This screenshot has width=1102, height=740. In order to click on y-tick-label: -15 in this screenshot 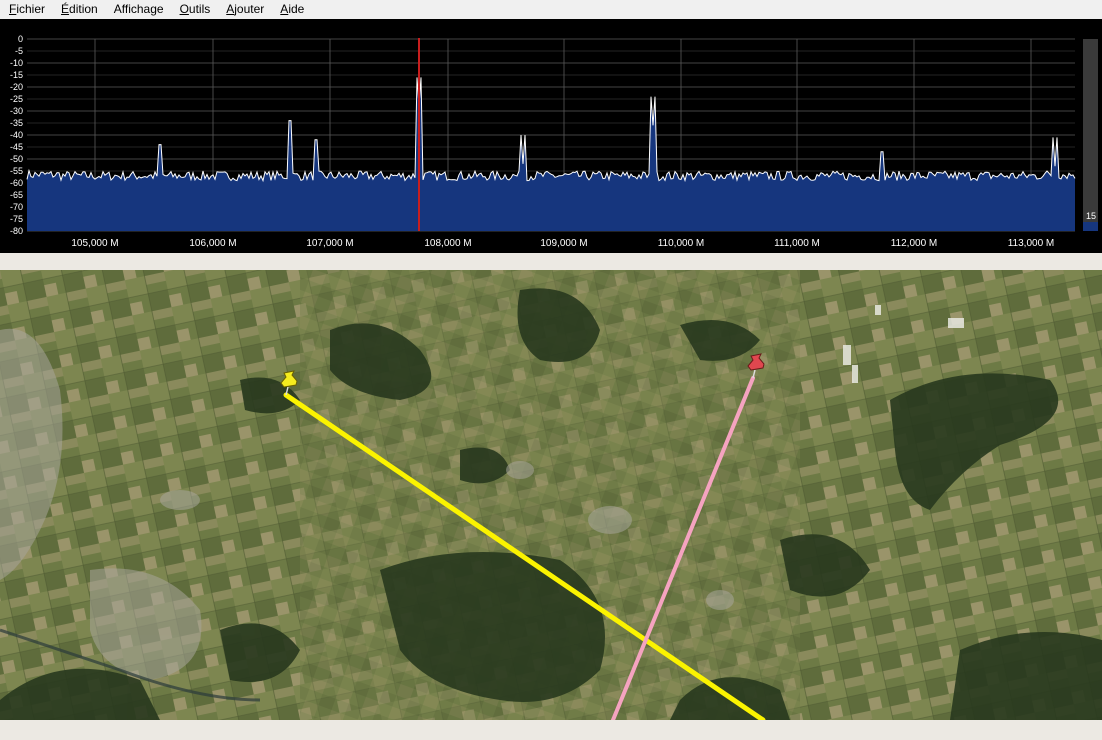, I will do `click(16, 75)`.